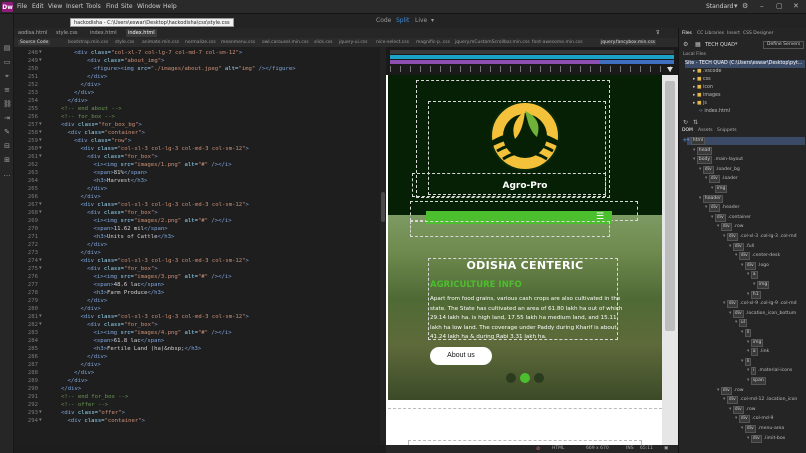 This screenshot has width=806, height=453. Describe the element at coordinates (796, 6) in the screenshot. I see `close-icon: ✕` at that location.